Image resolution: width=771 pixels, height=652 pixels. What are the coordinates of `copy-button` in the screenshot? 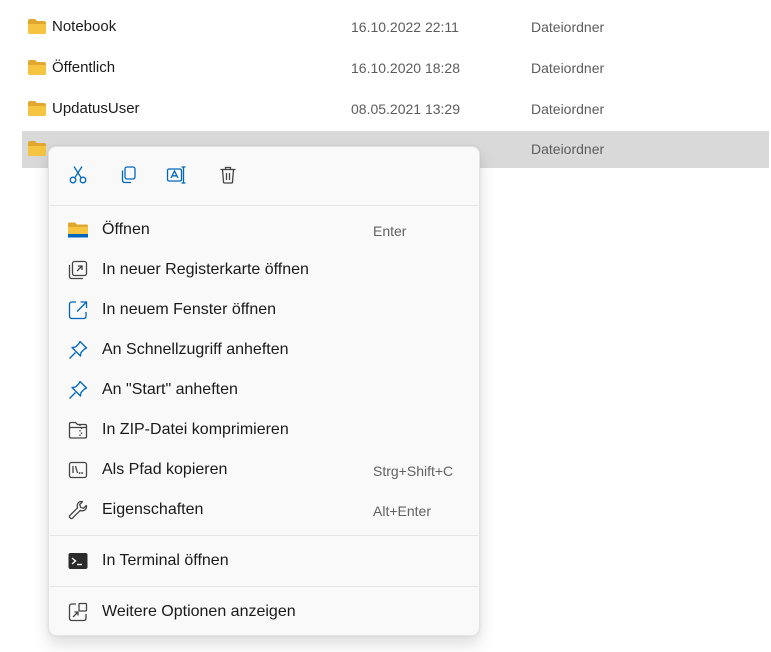 It's located at (128, 175).